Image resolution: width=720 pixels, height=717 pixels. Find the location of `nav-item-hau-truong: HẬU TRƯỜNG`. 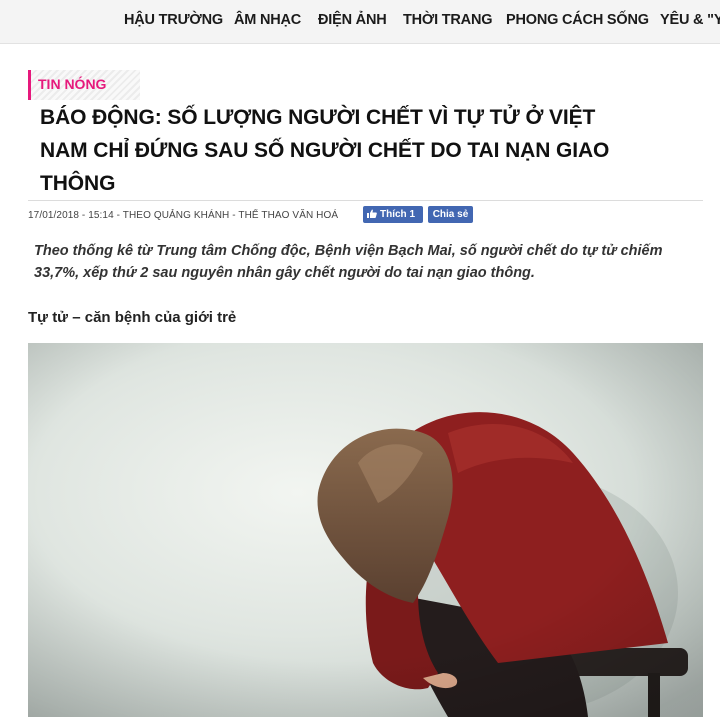

nav-item-hau-truong: HẬU TRƯỜNG is located at coordinates (173, 20).